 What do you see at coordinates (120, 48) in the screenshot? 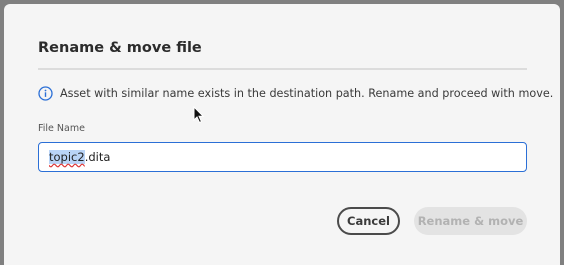
I see `dialog-title: Rename & move file` at bounding box center [120, 48].